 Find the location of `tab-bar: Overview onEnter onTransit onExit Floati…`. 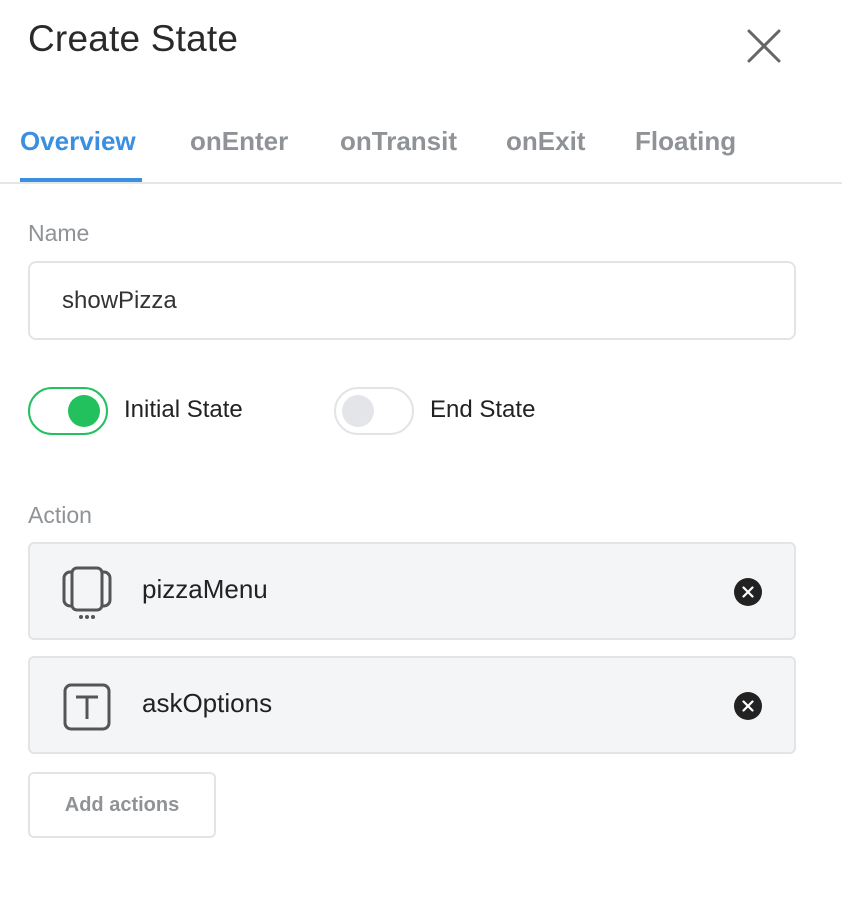

tab-bar: Overview onEnter onTransit onExit Floati… is located at coordinates (421, 148).